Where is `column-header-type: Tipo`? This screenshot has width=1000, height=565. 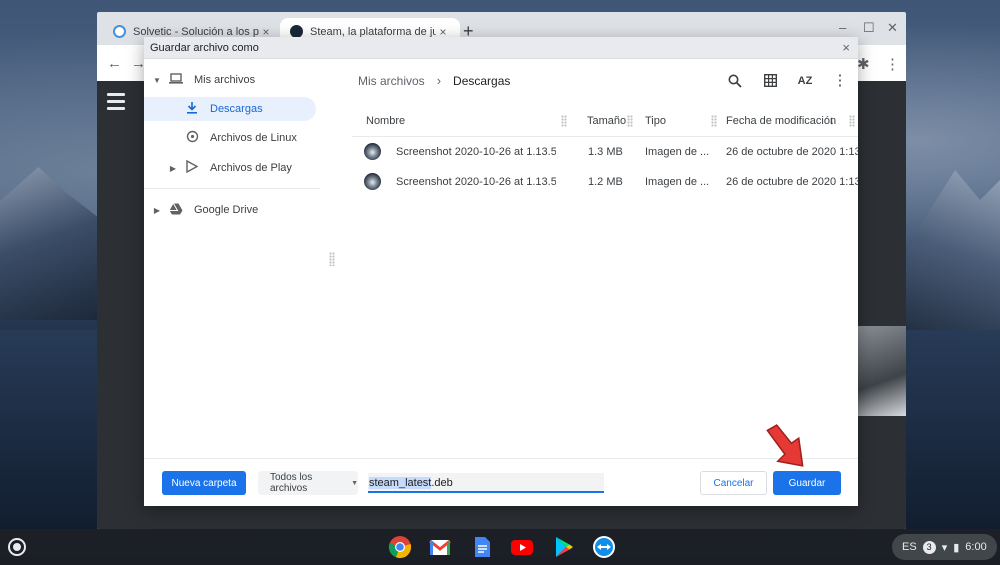 column-header-type: Tipo is located at coordinates (655, 121).